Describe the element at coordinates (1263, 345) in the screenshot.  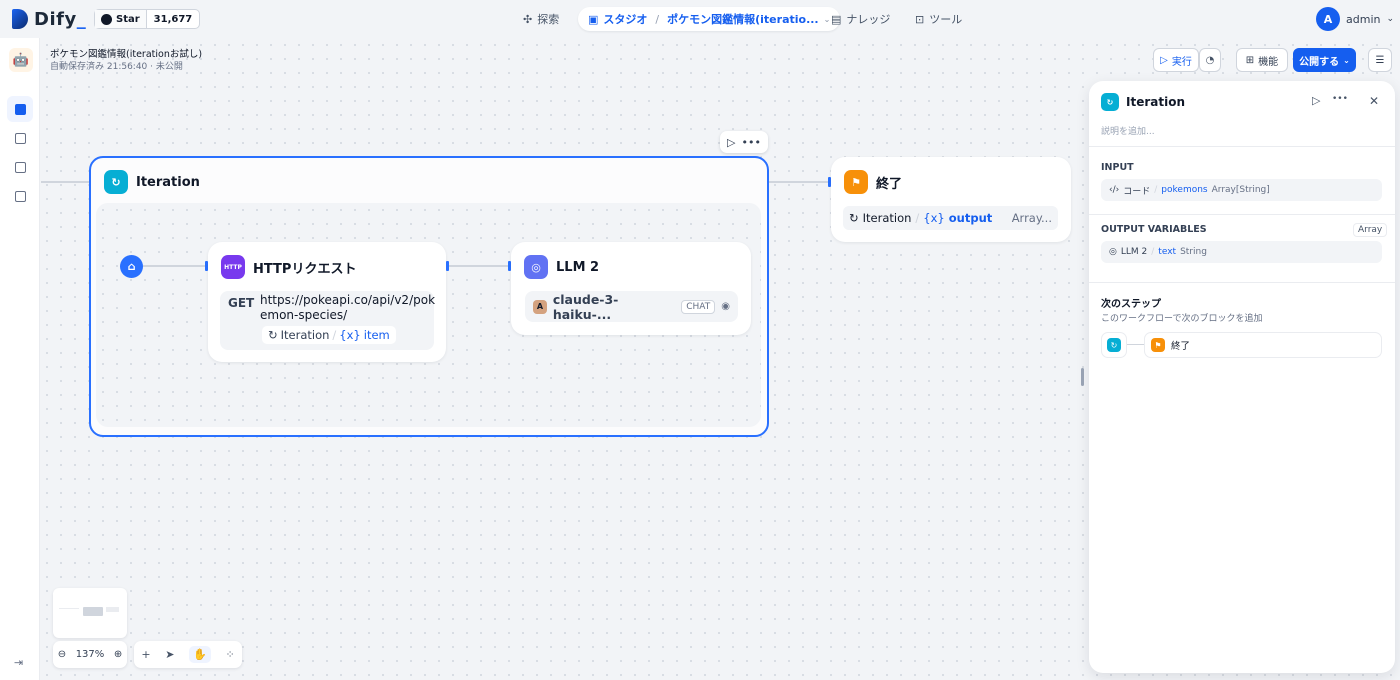
I see `next-step-end-card: ⚑ 終了` at that location.